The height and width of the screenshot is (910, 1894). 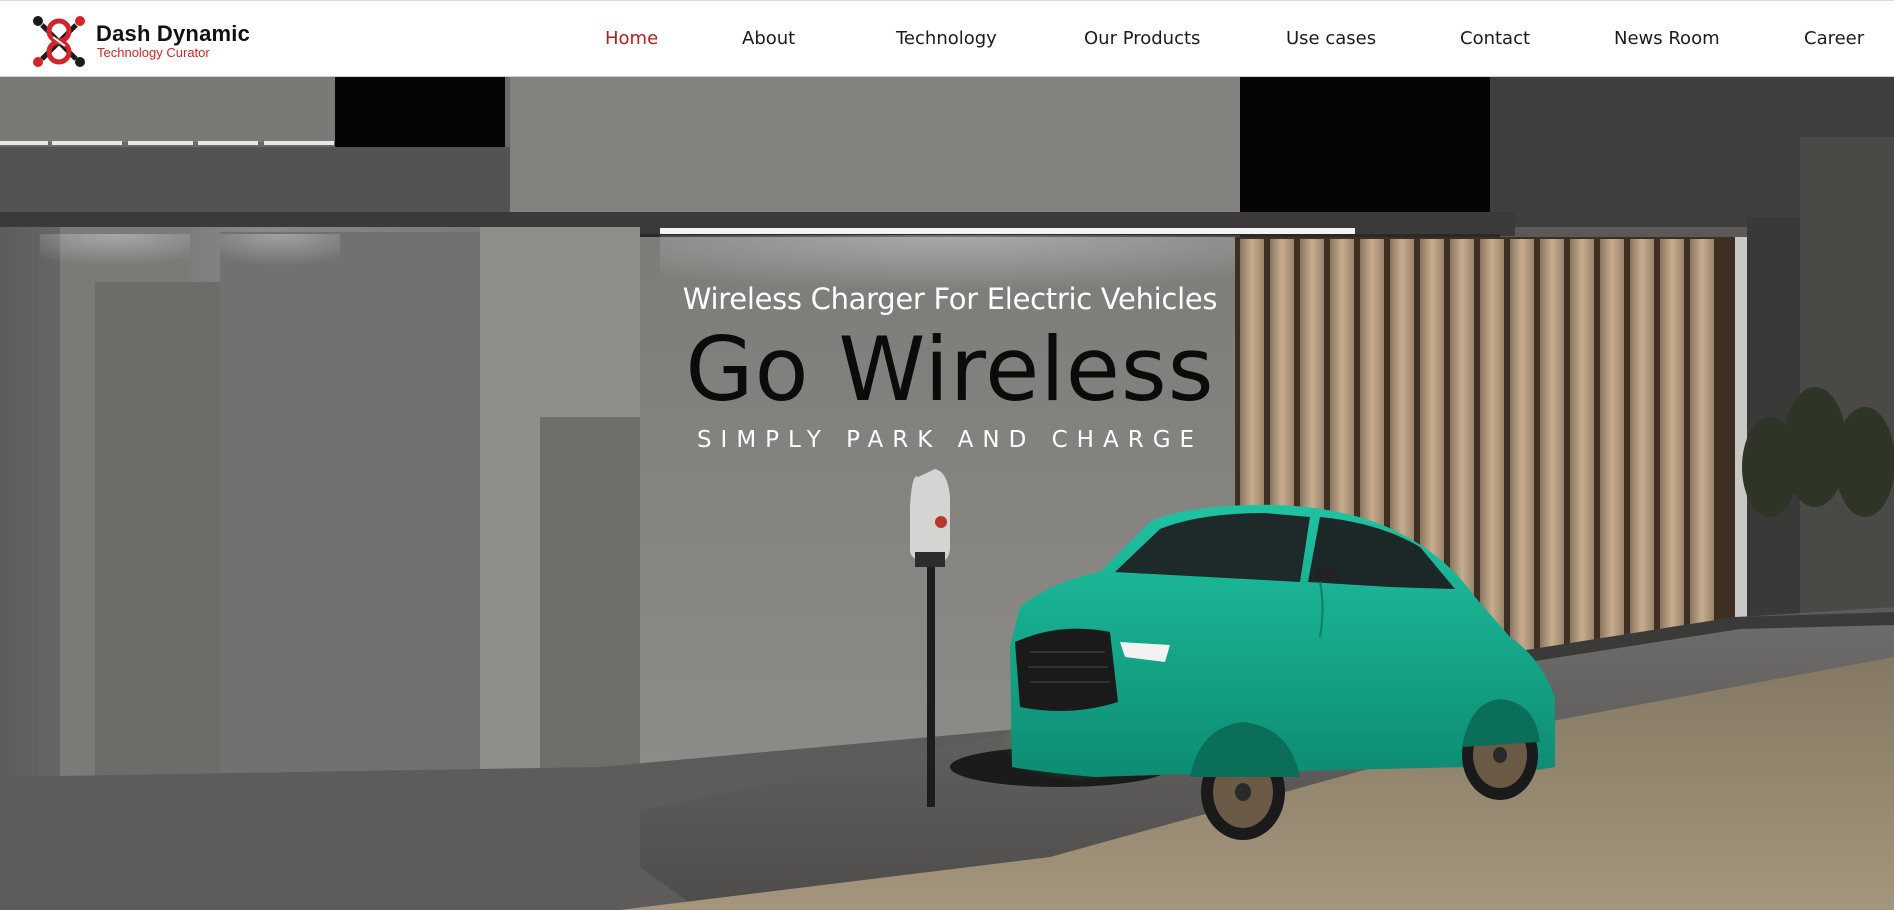 I want to click on nav-our-products: Our Products, so click(x=1142, y=38).